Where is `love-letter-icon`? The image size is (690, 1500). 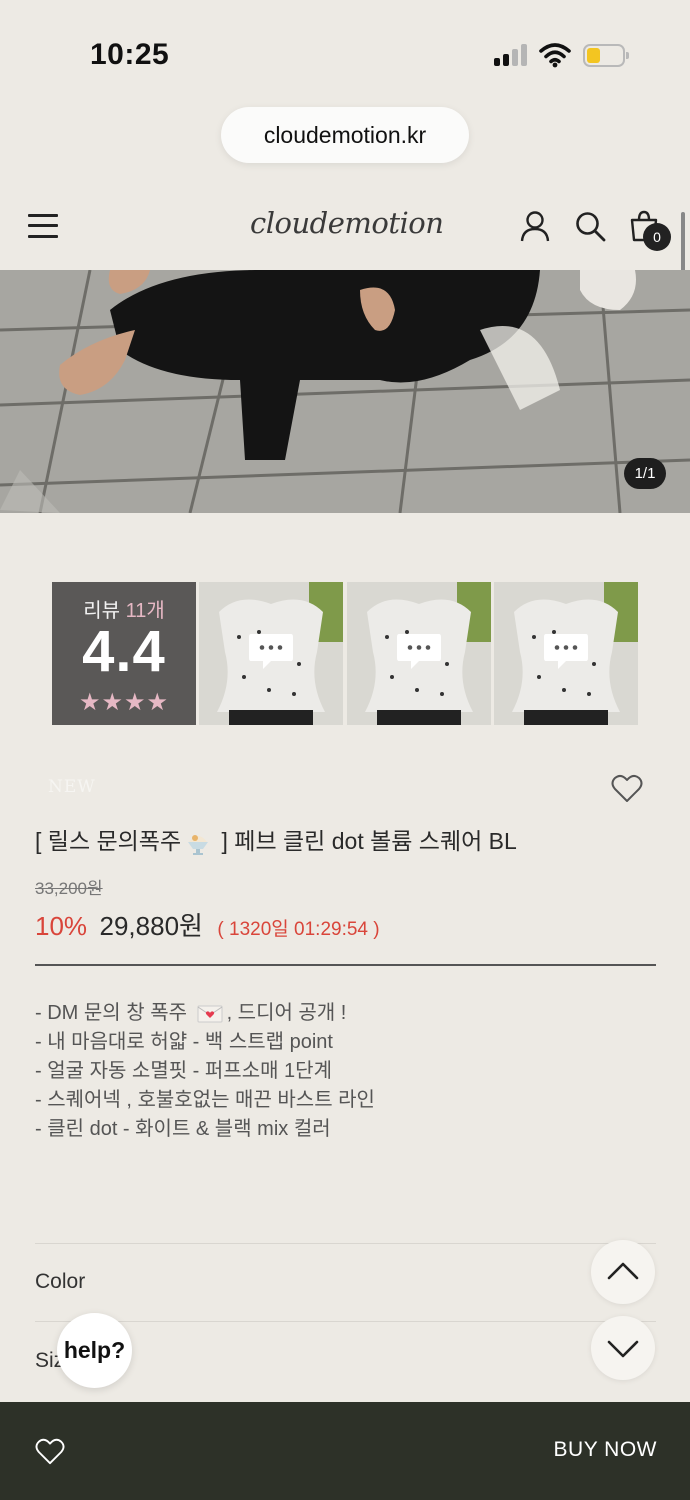 love-letter-icon is located at coordinates (210, 1014).